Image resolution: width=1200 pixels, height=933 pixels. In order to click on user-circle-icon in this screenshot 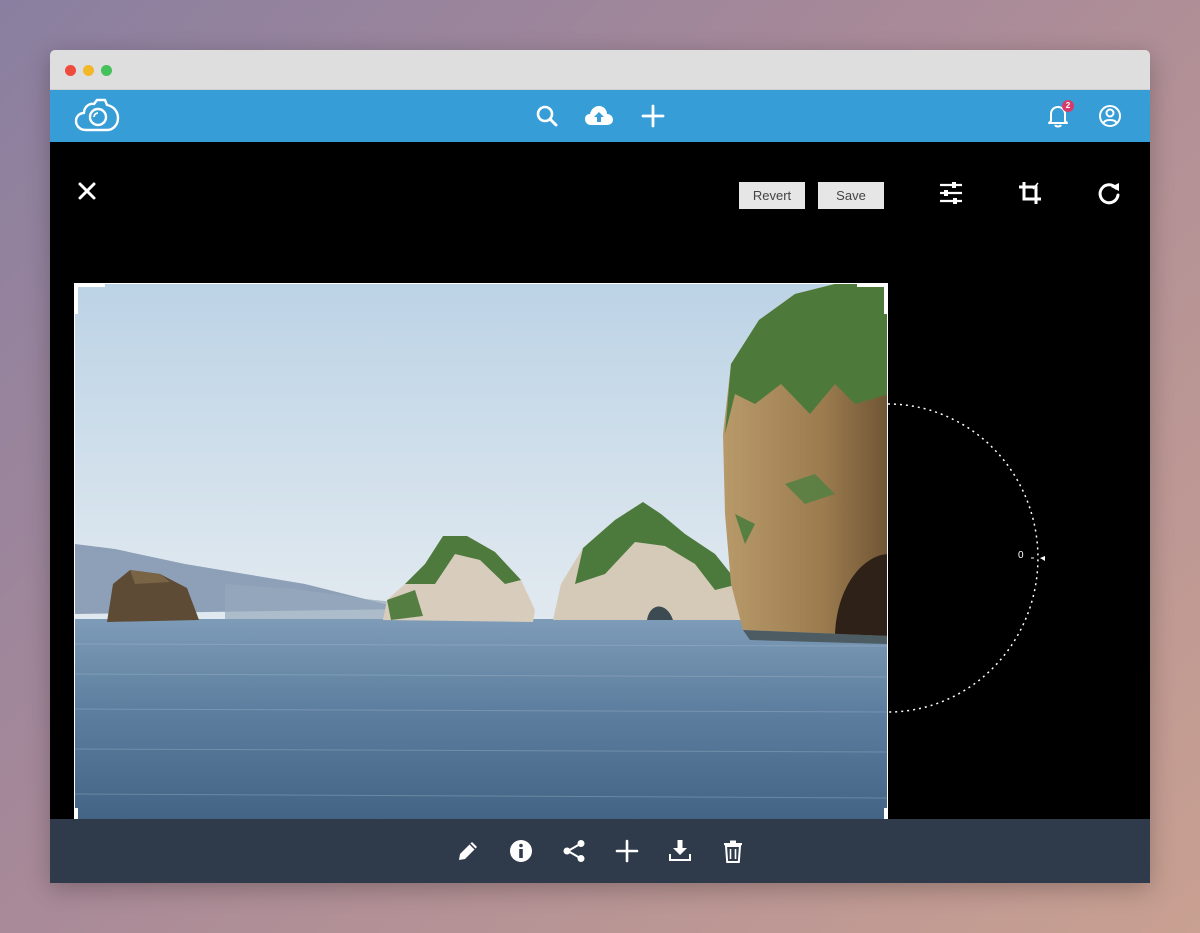, I will do `click(1110, 116)`.